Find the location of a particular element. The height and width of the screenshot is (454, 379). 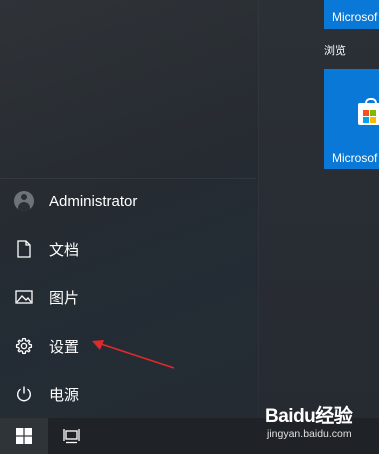

start-button is located at coordinates (24, 436).